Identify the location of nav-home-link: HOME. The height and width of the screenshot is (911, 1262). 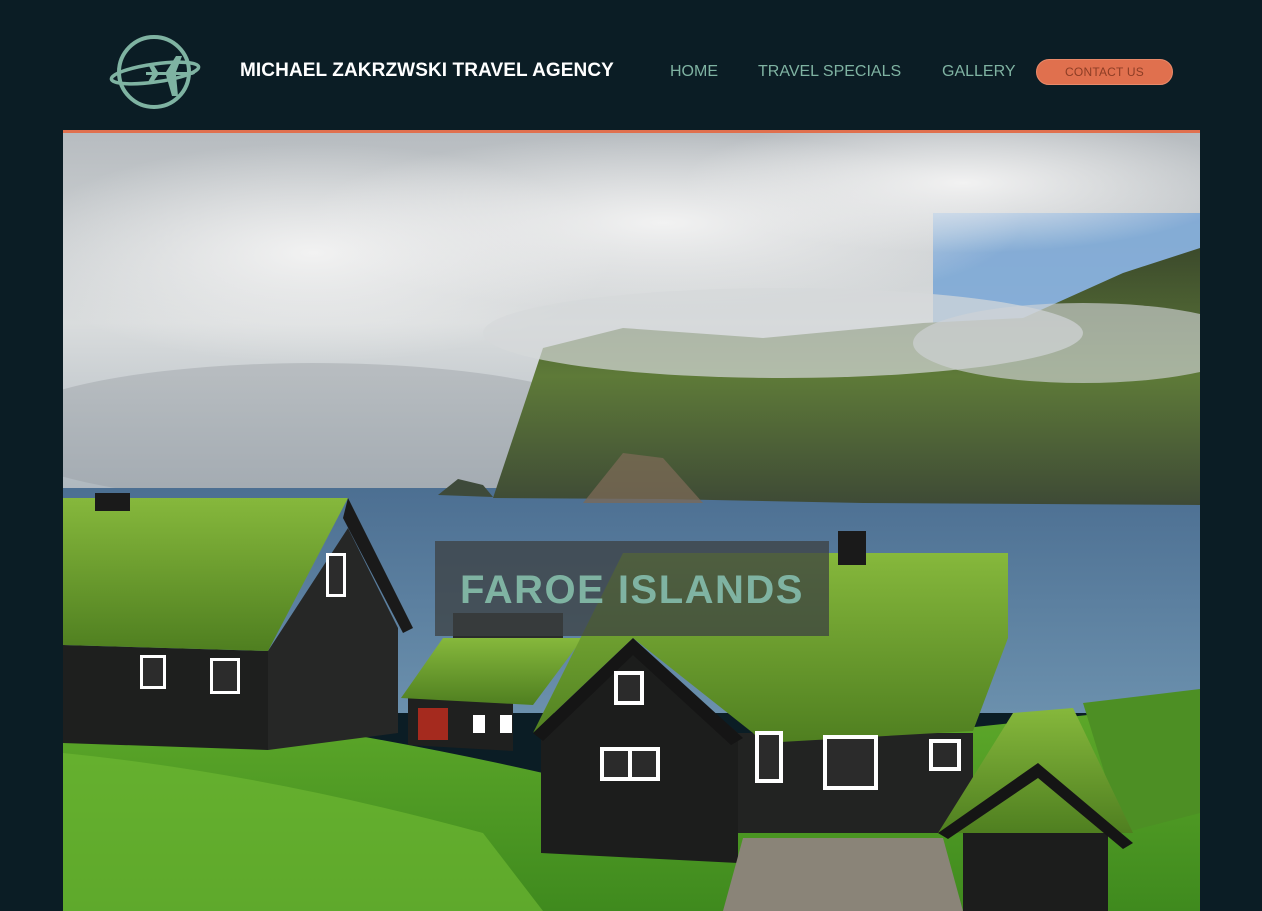
(694, 72).